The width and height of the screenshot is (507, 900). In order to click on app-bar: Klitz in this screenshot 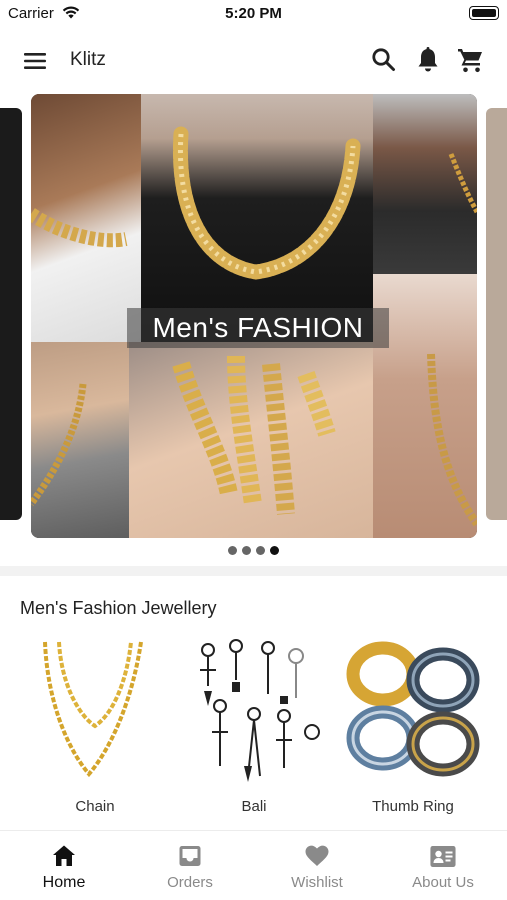, I will do `click(253, 61)`.